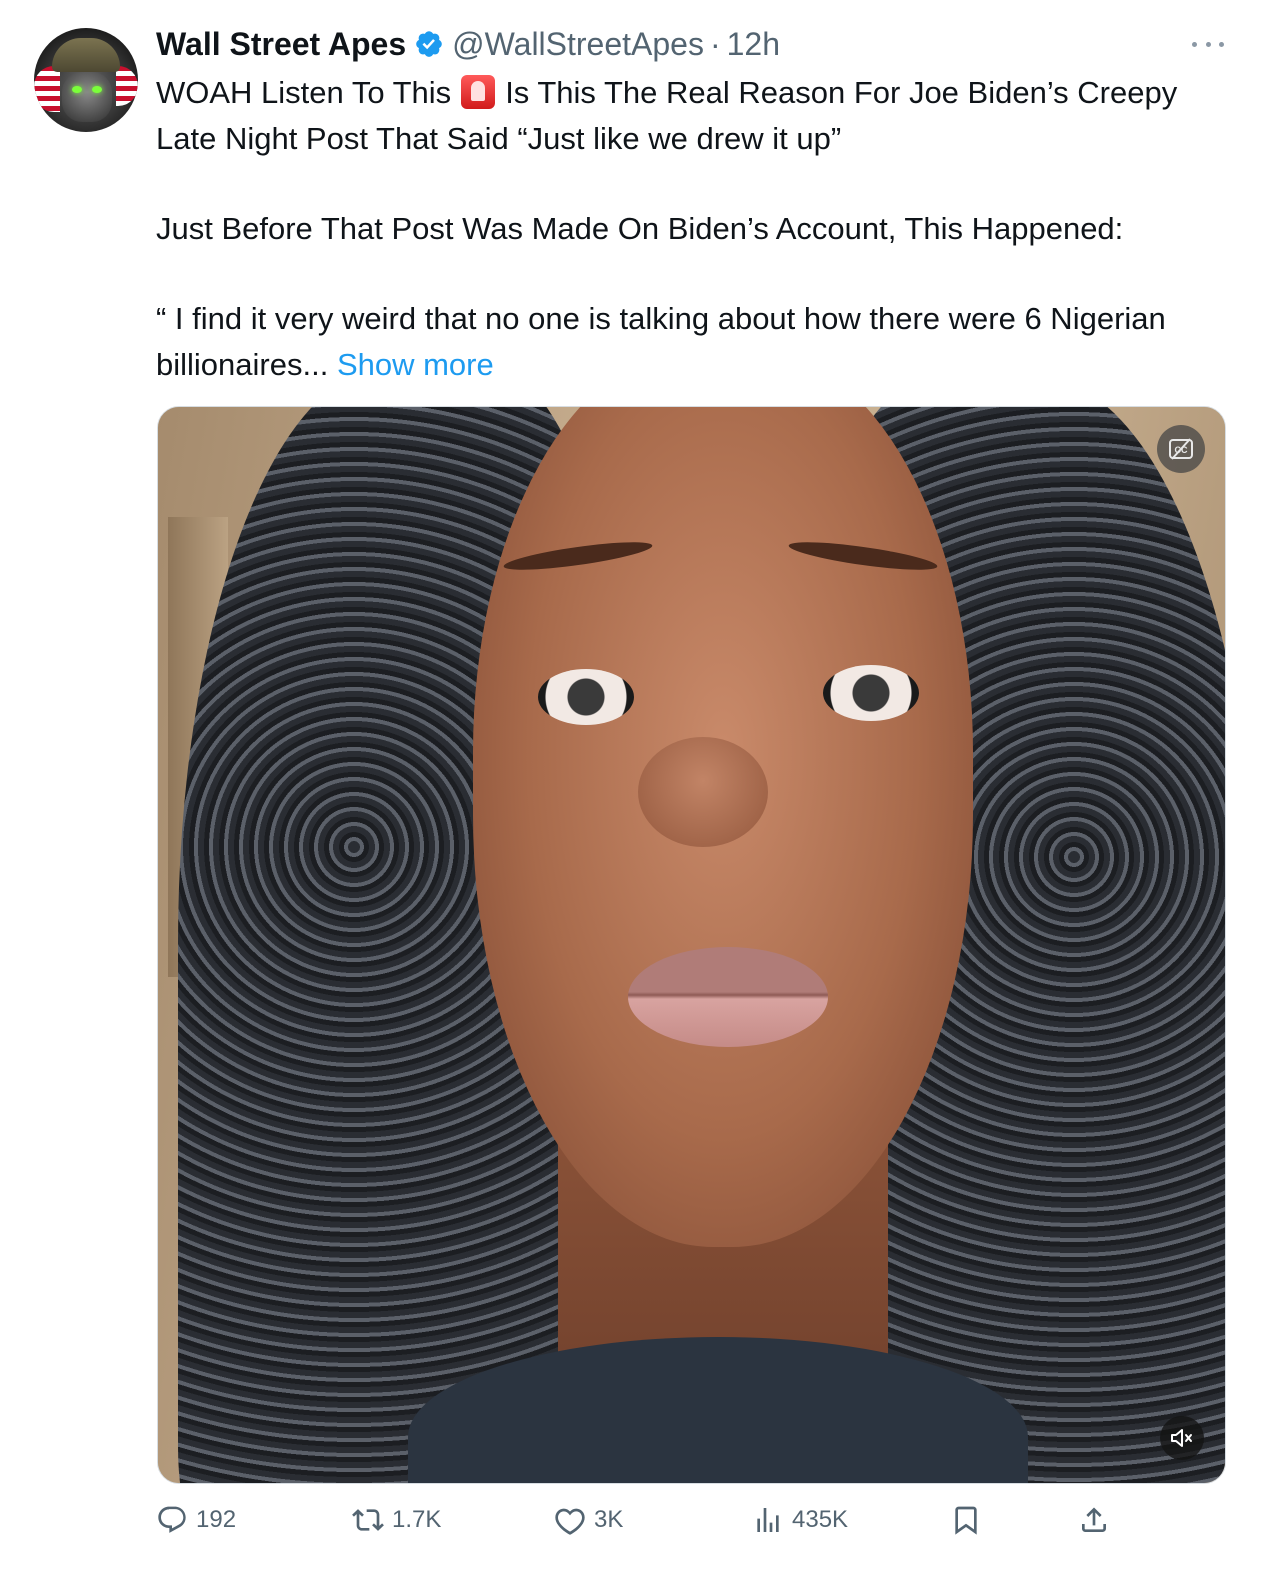  Describe the element at coordinates (703, 792) in the screenshot. I see `video-nose` at that location.